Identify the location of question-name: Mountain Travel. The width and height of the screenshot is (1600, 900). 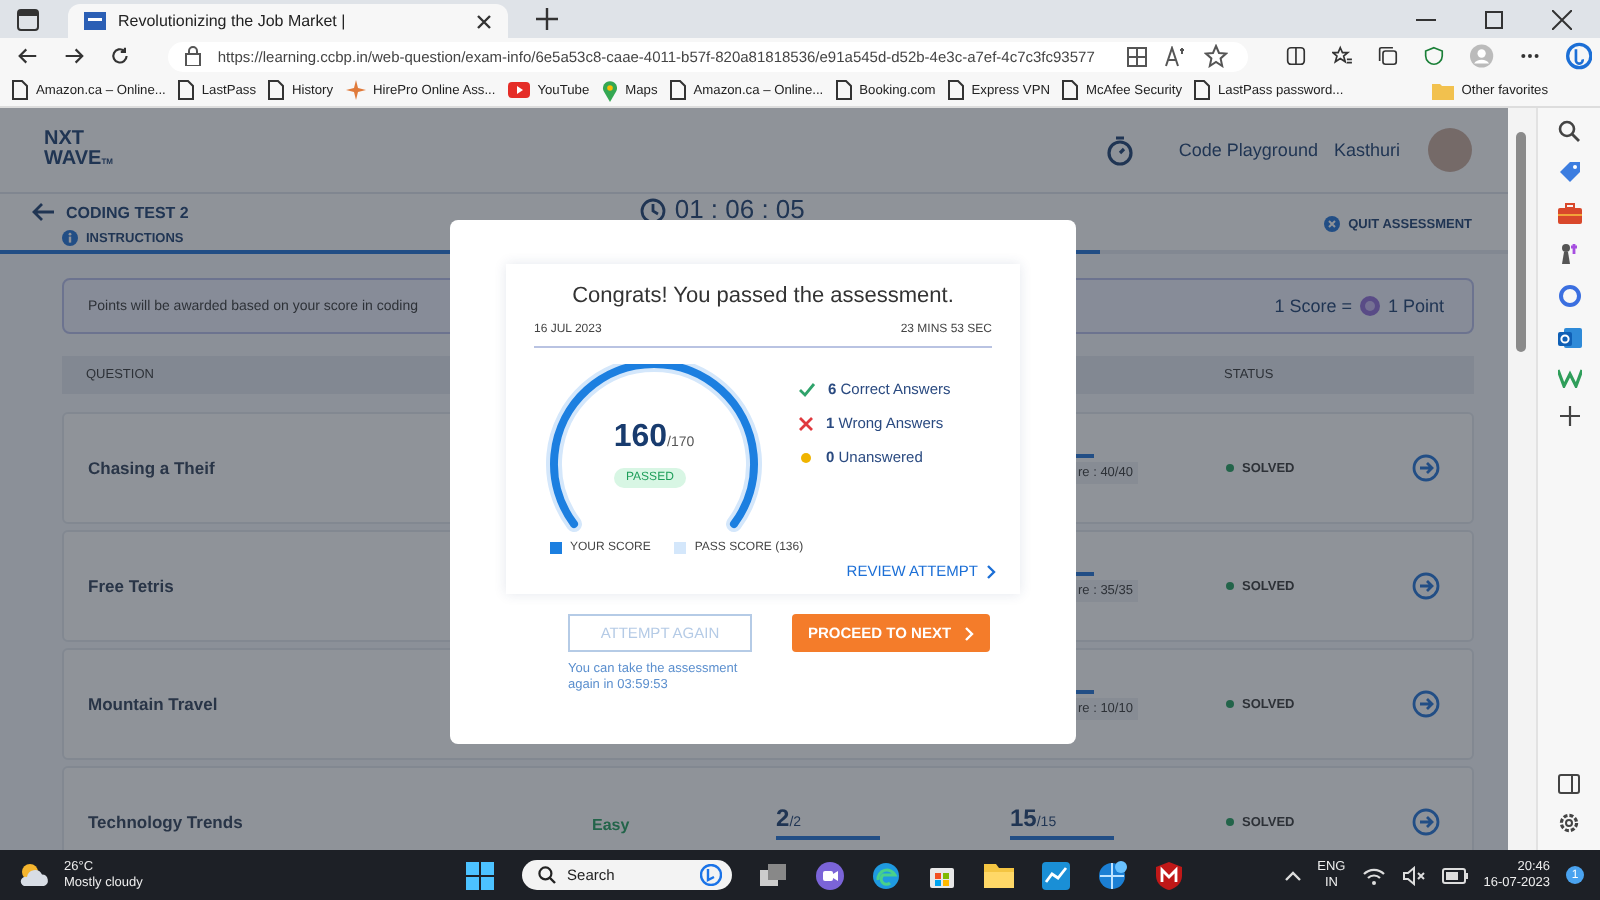
(154, 704).